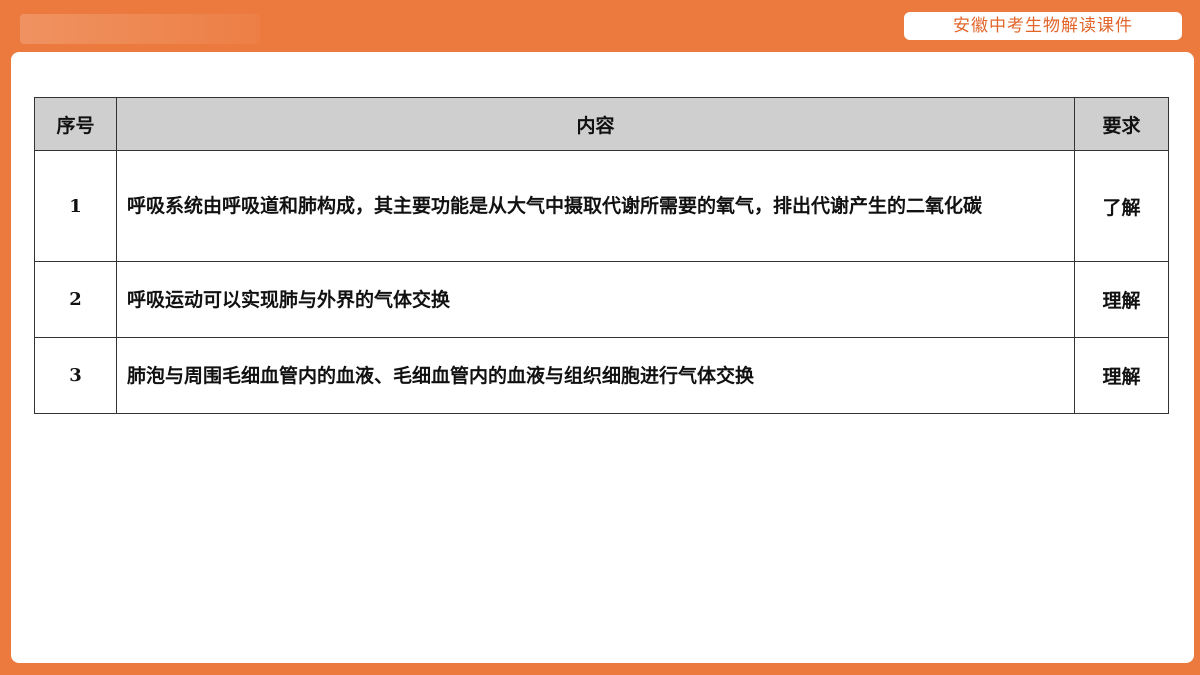 This screenshot has width=1200, height=675. I want to click on column-header-requirement: 要求, so click(1121, 124).